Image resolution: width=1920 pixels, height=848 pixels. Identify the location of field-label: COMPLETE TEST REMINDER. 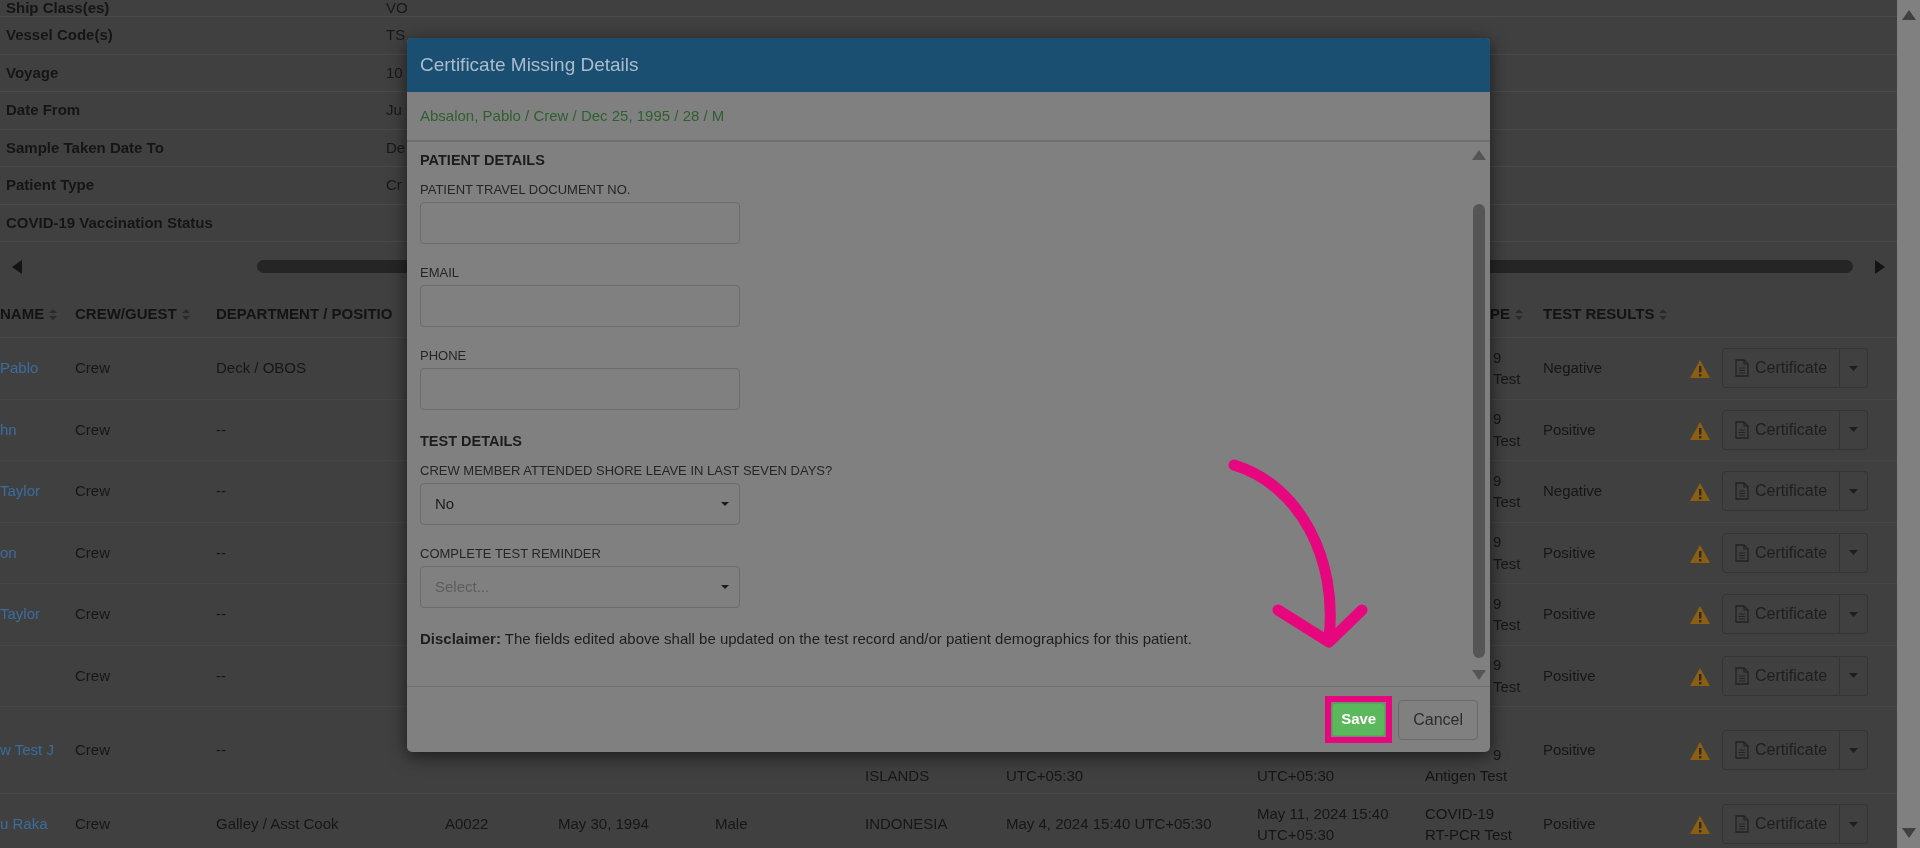
(511, 554).